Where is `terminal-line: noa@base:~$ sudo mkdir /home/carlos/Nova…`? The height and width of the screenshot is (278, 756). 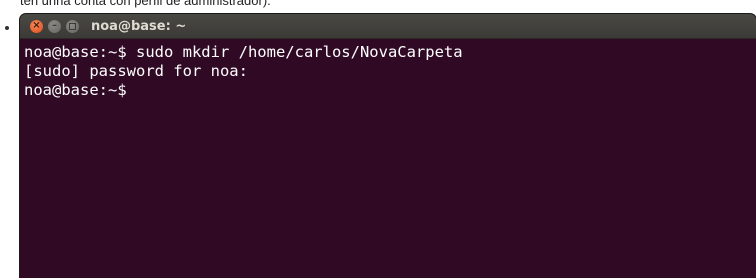
terminal-line: noa@base:~$ sudo mkdir /home/carlos/Nova… is located at coordinates (243, 52).